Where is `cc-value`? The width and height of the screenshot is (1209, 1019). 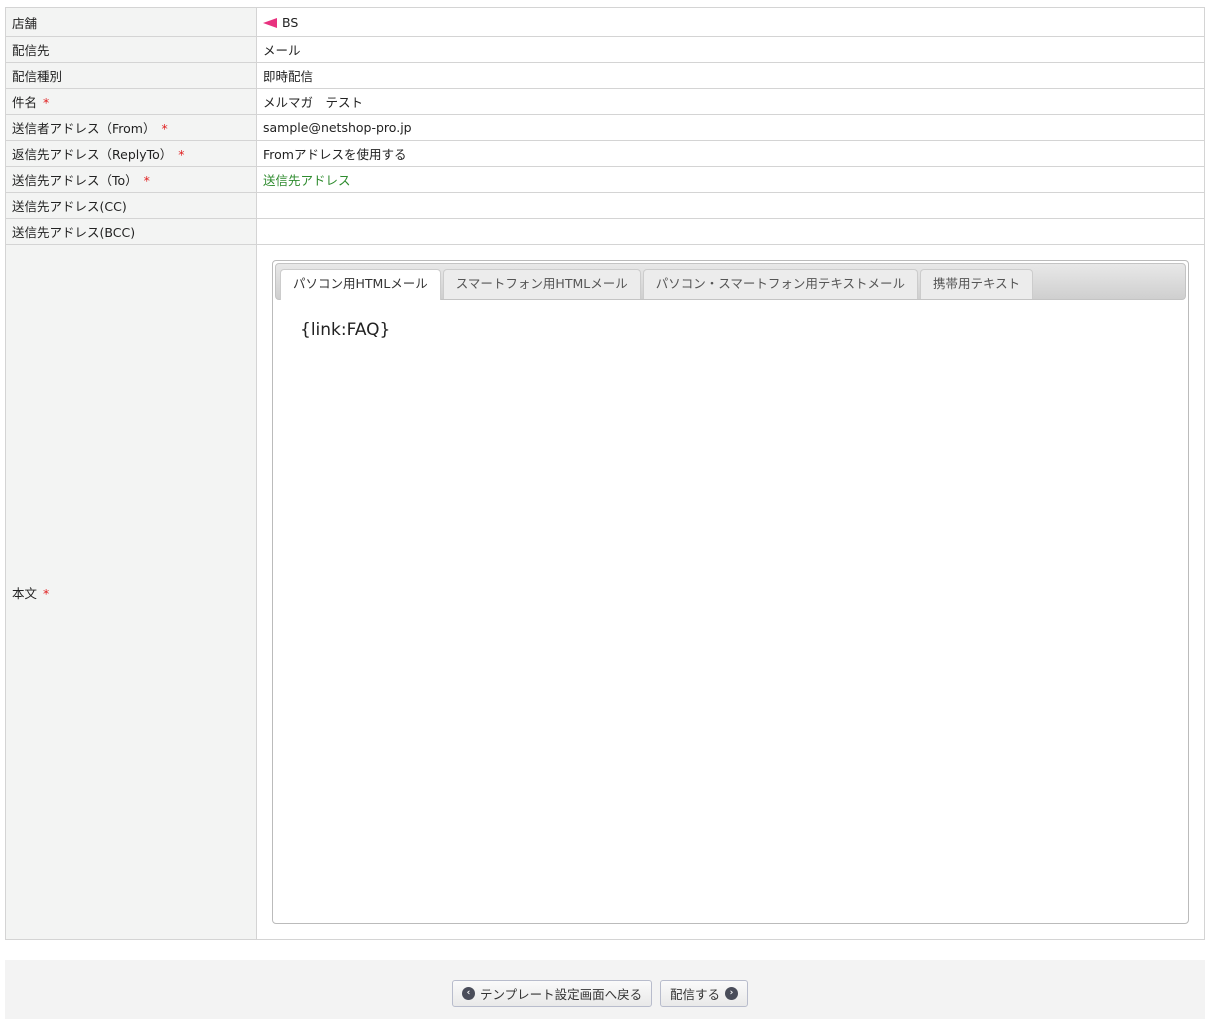 cc-value is located at coordinates (730, 205).